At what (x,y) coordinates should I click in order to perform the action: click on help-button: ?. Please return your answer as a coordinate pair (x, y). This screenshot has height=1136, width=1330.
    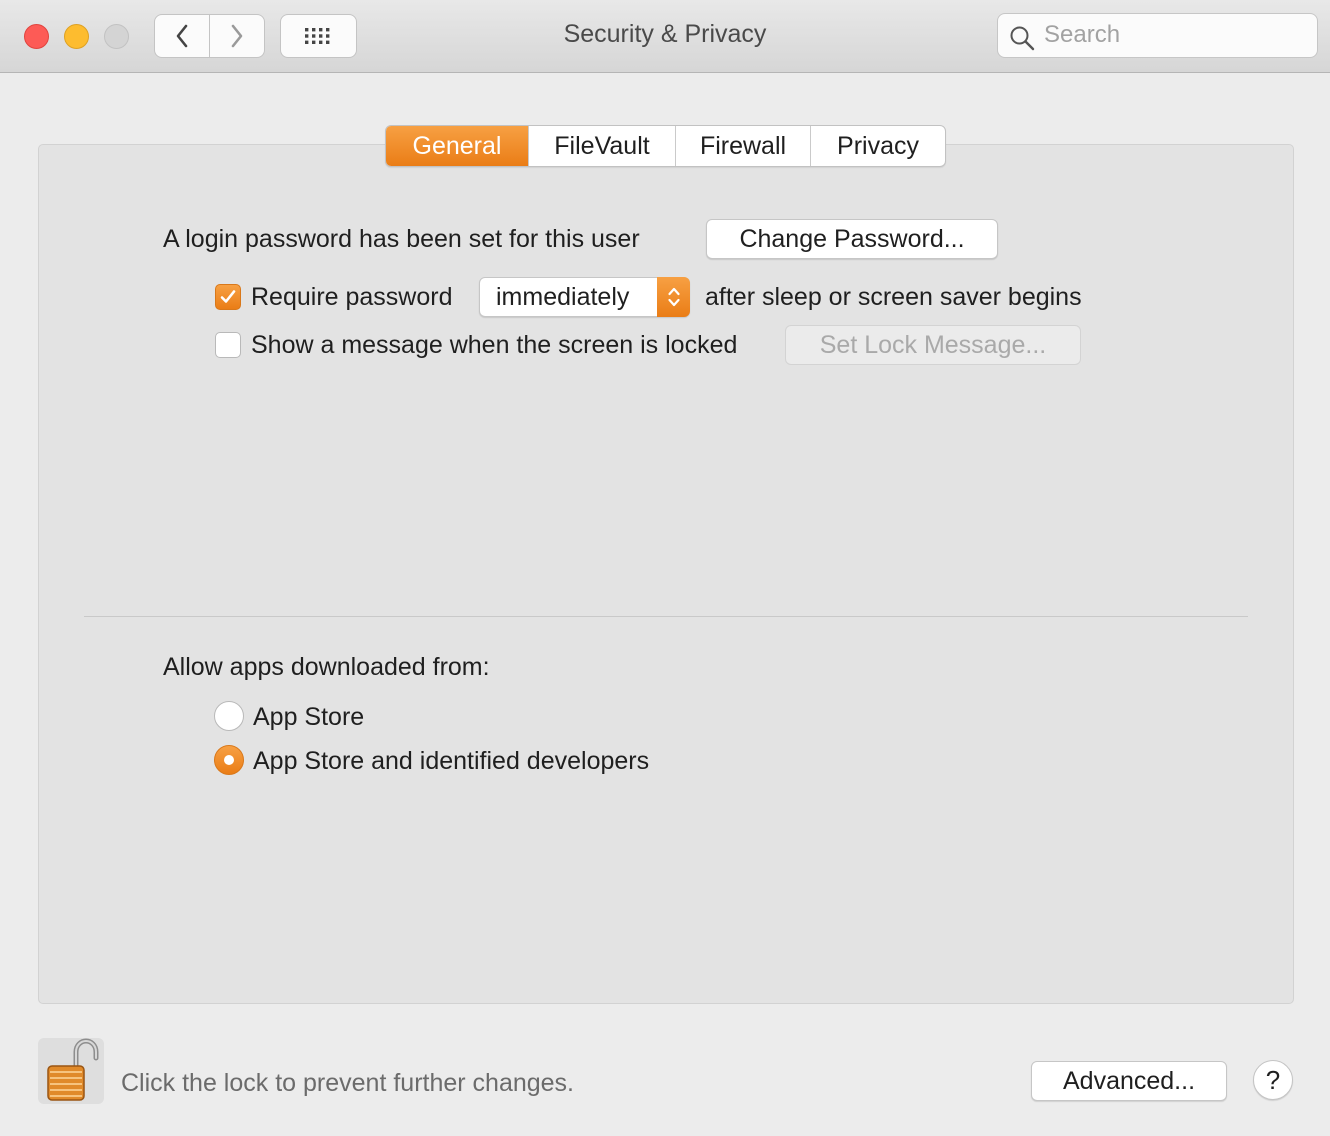
    Looking at the image, I should click on (1273, 1080).